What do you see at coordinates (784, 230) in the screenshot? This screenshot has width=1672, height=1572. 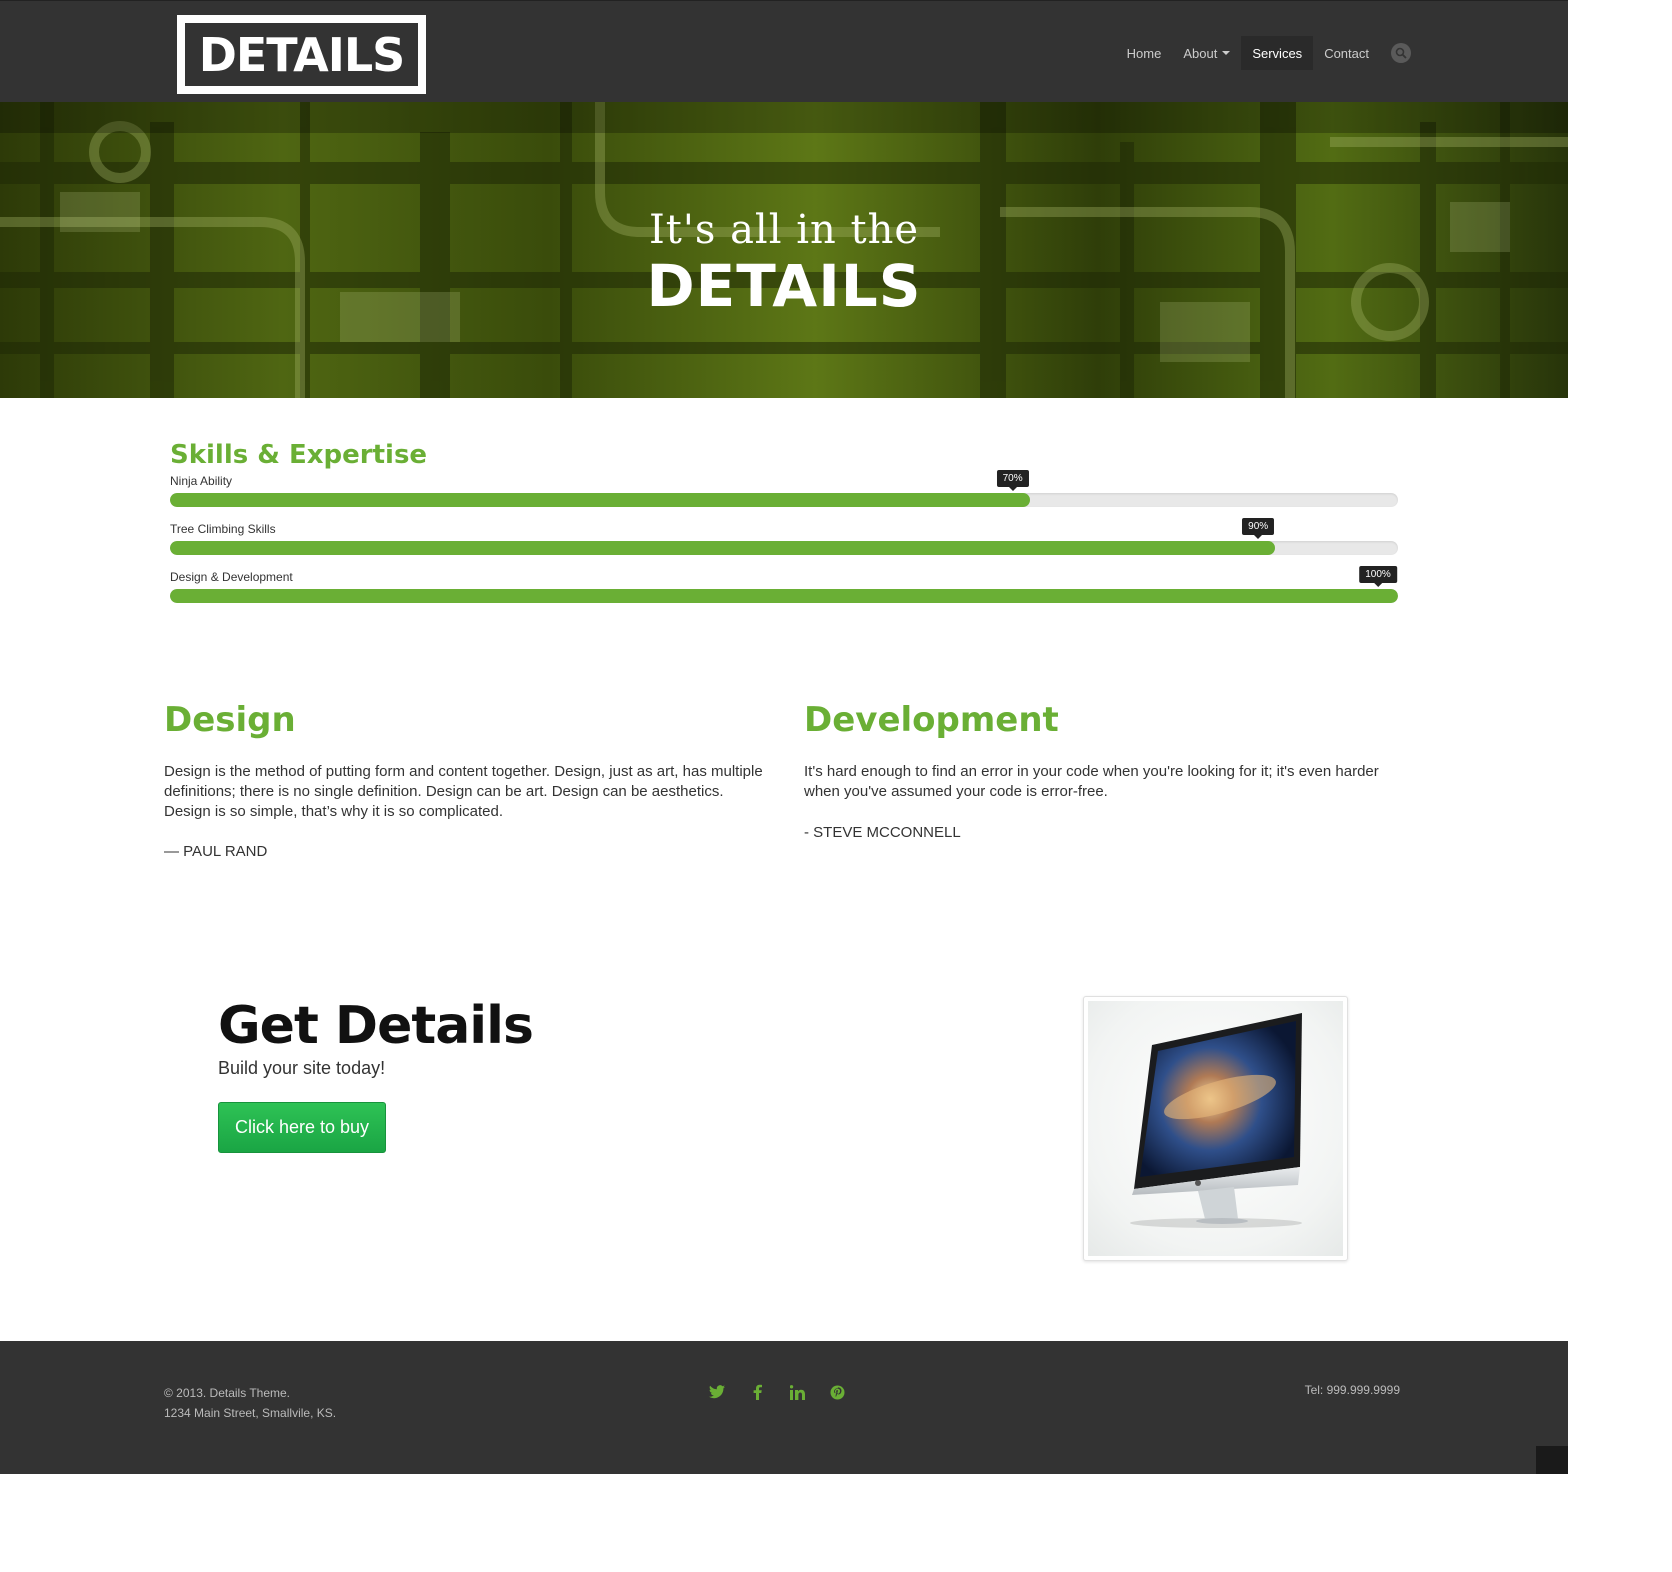 I see `hero-tagline: It's all in the` at bounding box center [784, 230].